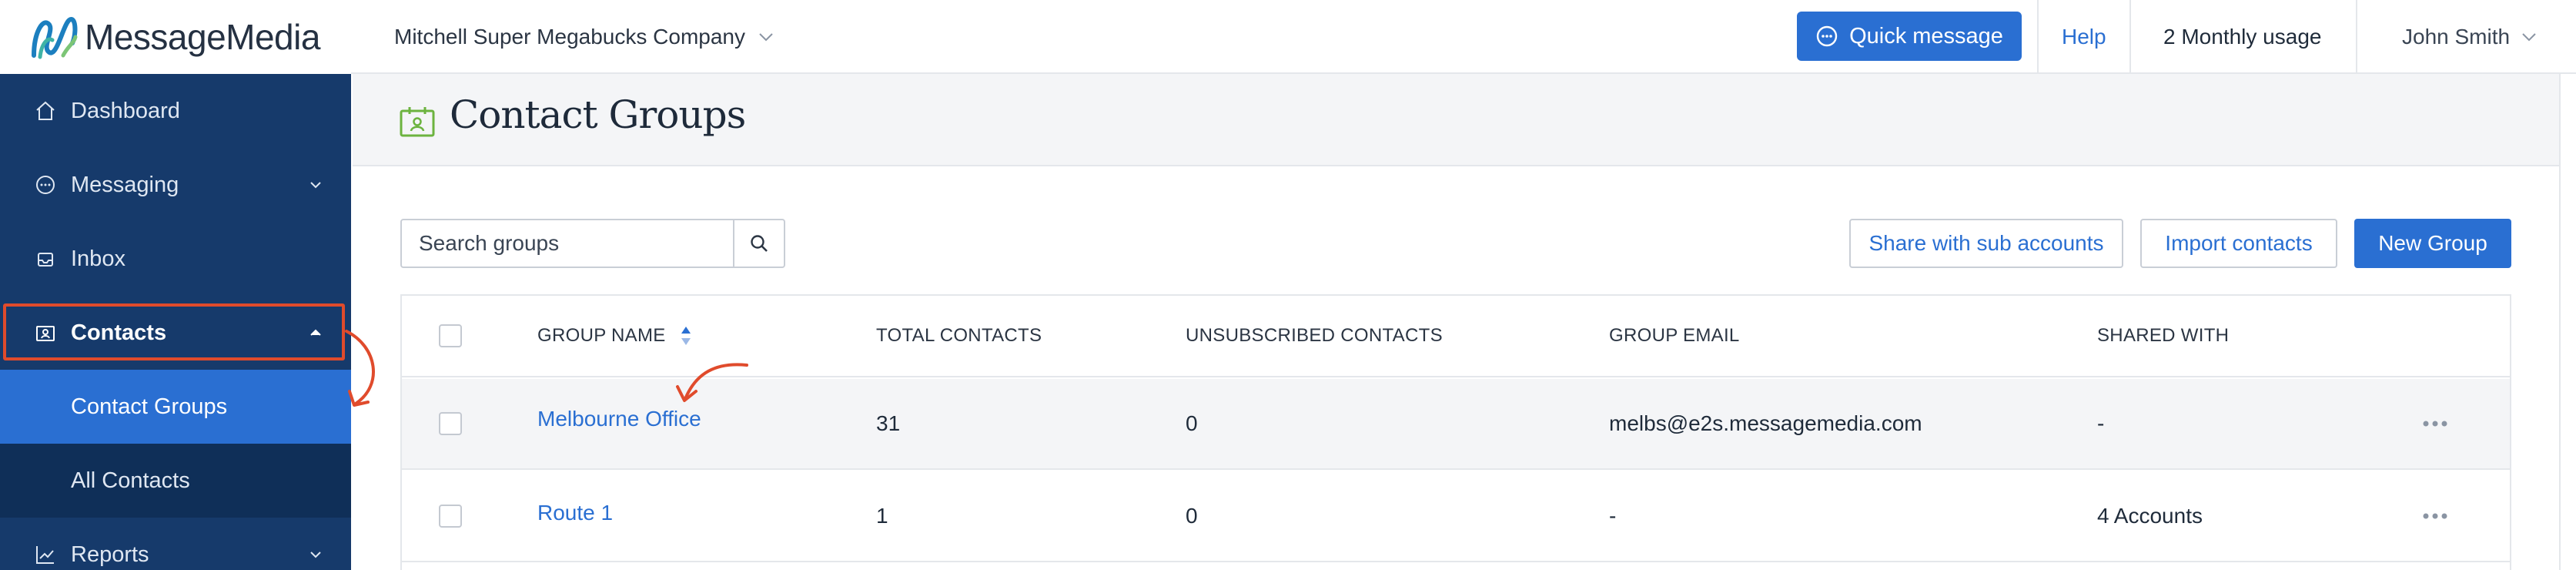 This screenshot has height=570, width=2576. What do you see at coordinates (46, 111) in the screenshot?
I see `home-icon` at bounding box center [46, 111].